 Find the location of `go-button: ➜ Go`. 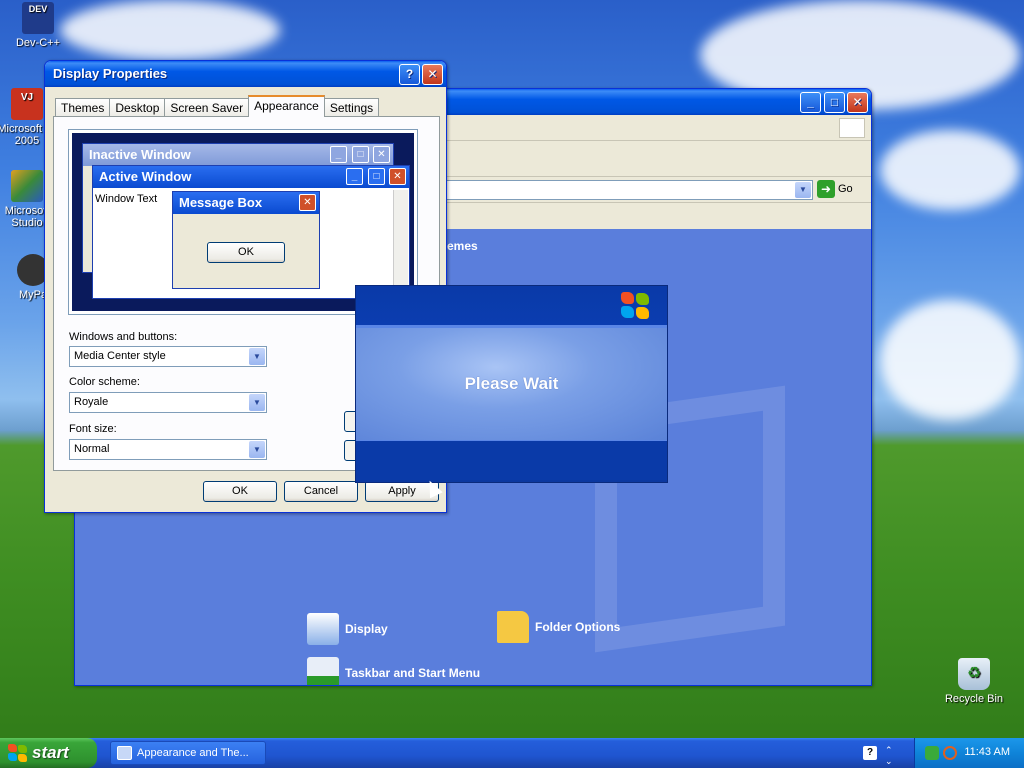

go-button: ➜ Go is located at coordinates (835, 189).